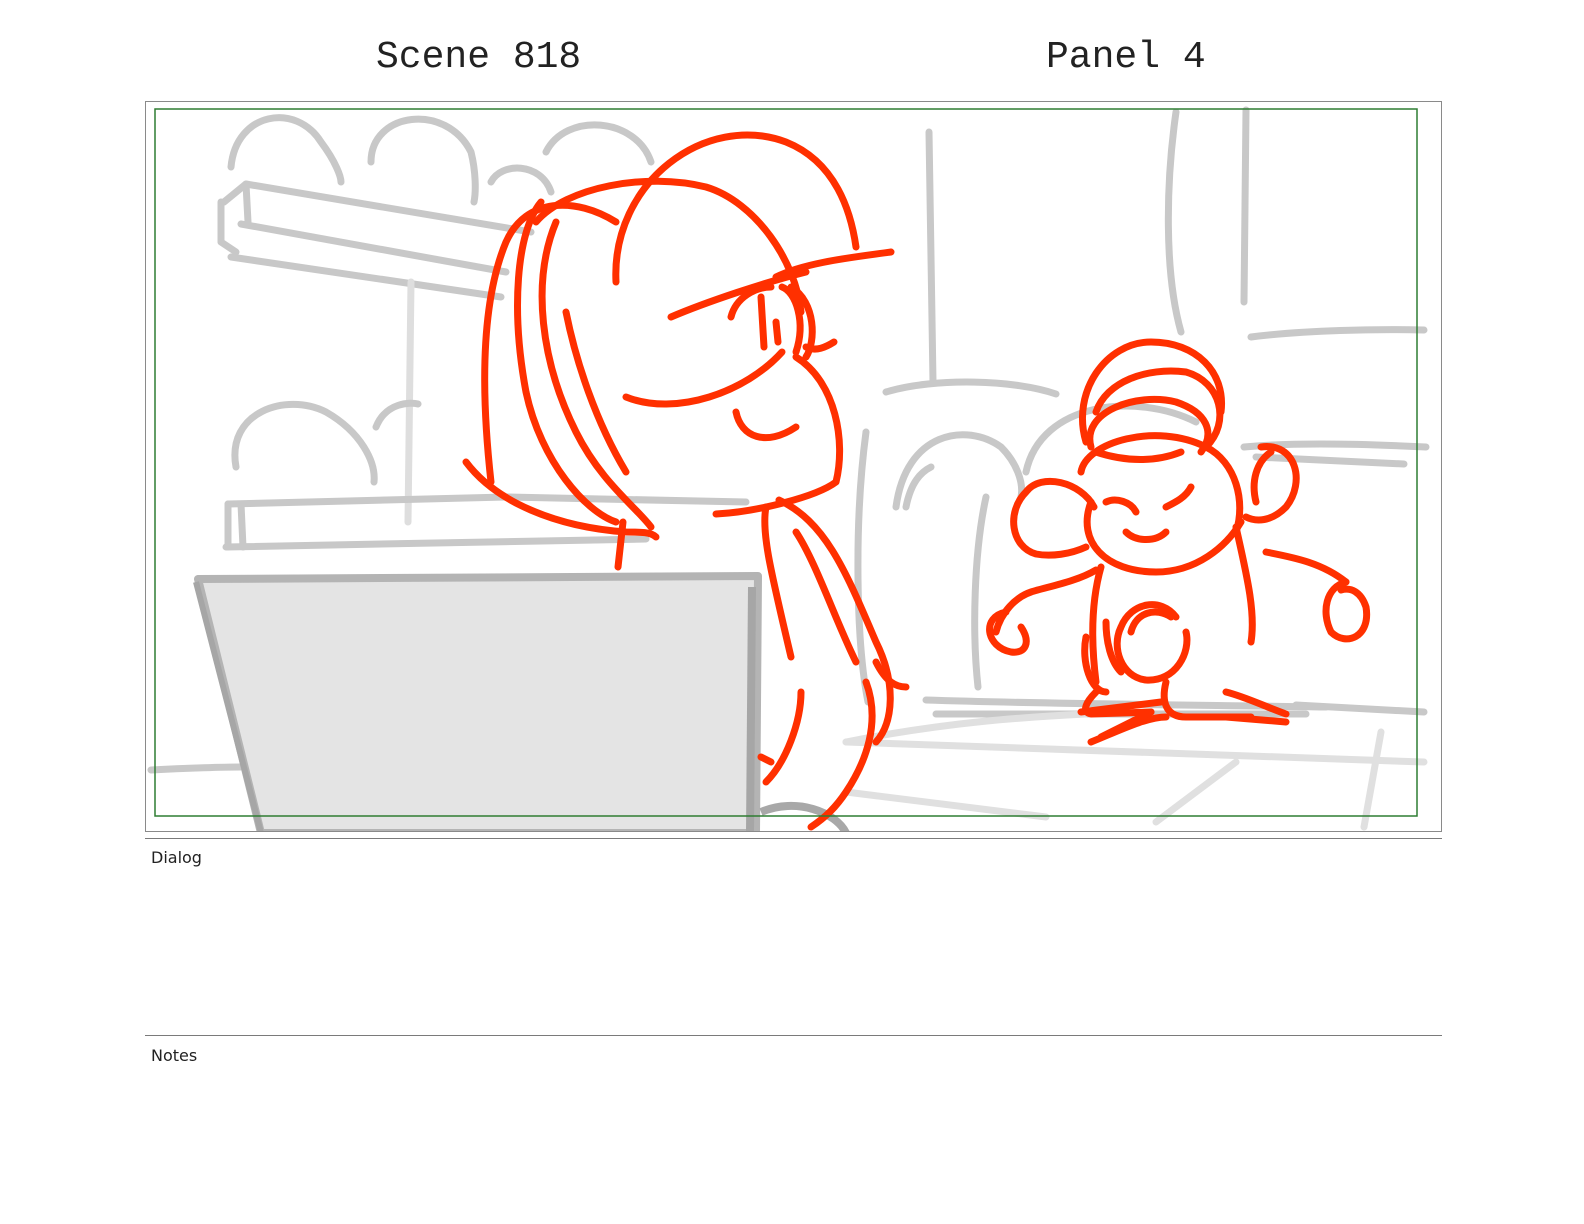 The height and width of the screenshot is (1224, 1584). I want to click on notes-label: Notes, so click(174, 1055).